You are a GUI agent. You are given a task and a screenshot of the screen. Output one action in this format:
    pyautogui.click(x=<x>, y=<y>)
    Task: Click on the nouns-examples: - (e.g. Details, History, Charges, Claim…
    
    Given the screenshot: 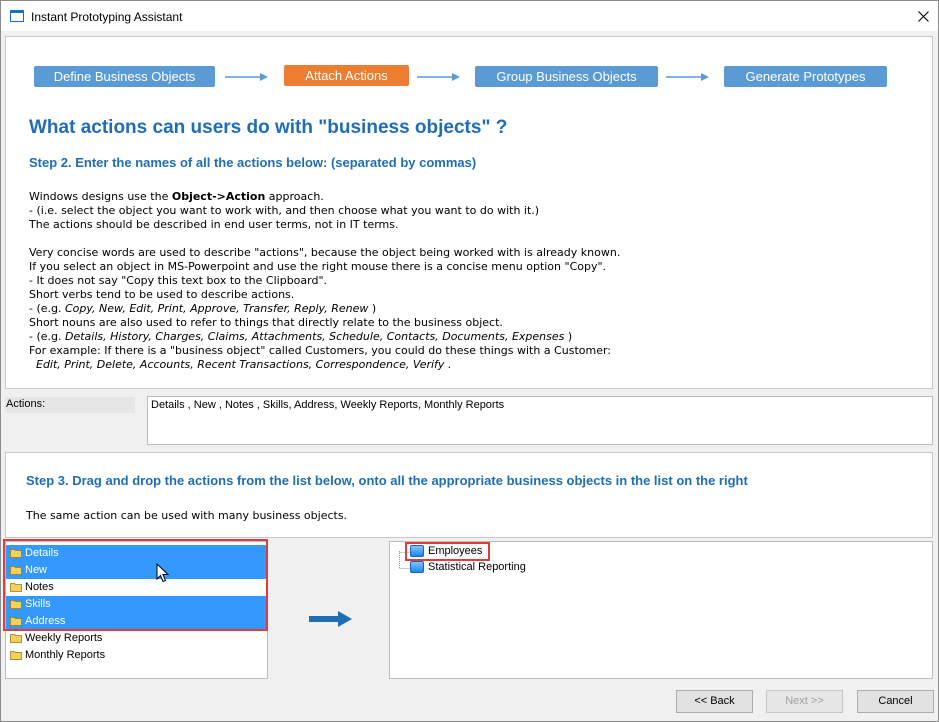 What is the action you would take?
    pyautogui.click(x=301, y=336)
    